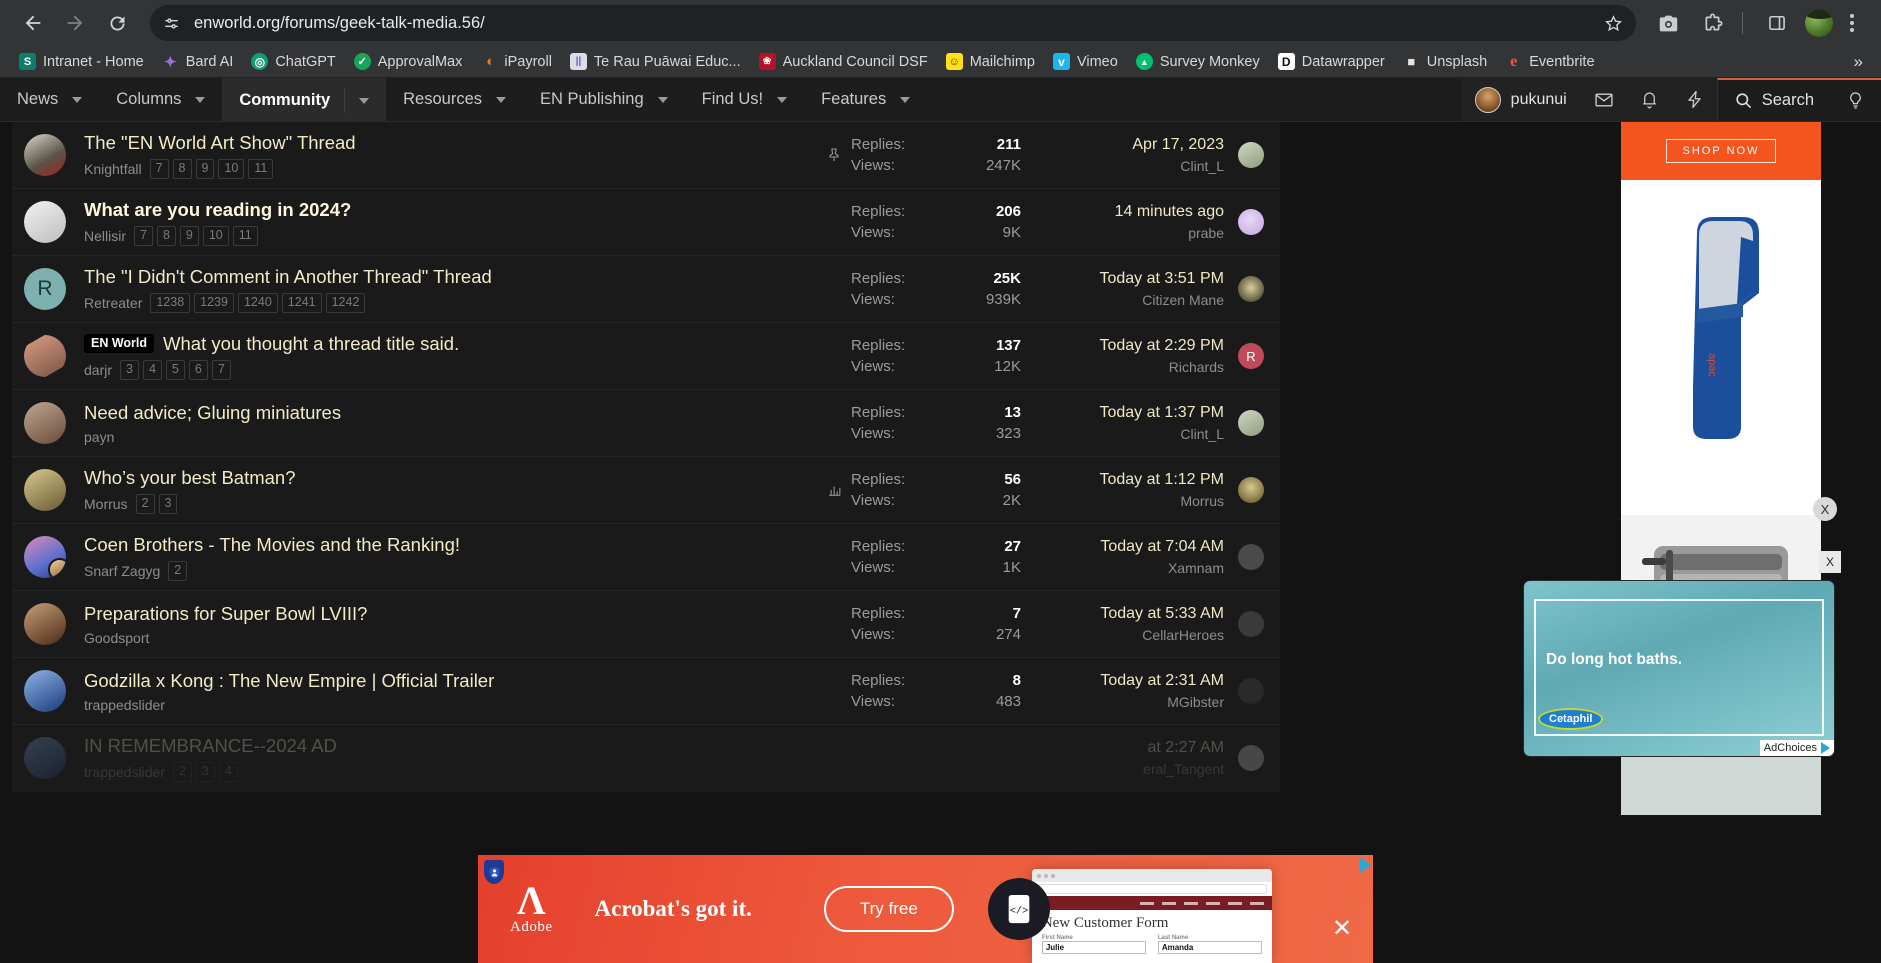  Describe the element at coordinates (98, 370) in the screenshot. I see `thread-author: darjr` at that location.